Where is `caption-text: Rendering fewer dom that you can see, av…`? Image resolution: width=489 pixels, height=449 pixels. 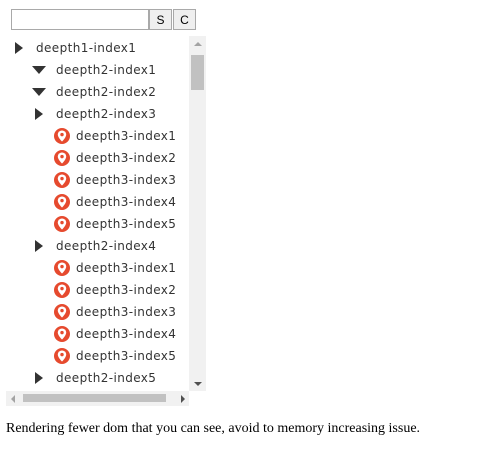
caption-text: Rendering fewer dom that you can see, av… is located at coordinates (213, 428).